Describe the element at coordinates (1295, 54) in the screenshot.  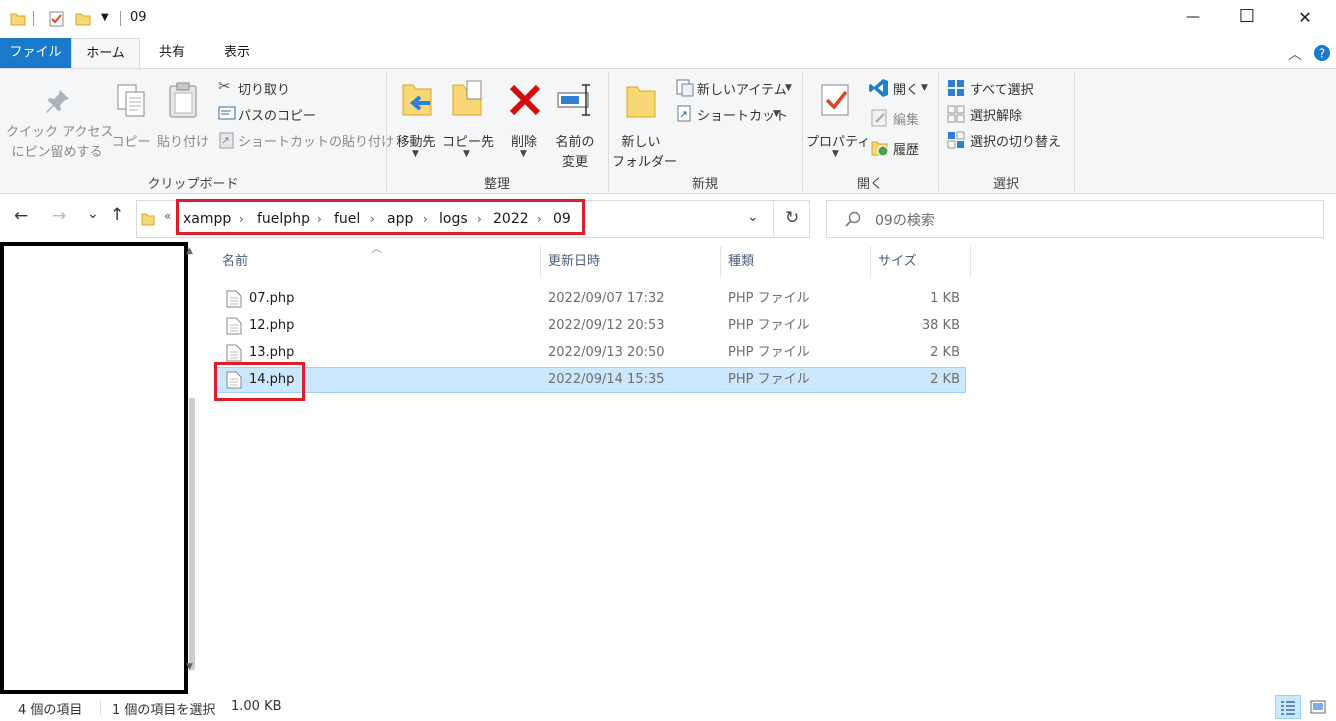
I see `collapse-ribbon-icon: ︿` at that location.